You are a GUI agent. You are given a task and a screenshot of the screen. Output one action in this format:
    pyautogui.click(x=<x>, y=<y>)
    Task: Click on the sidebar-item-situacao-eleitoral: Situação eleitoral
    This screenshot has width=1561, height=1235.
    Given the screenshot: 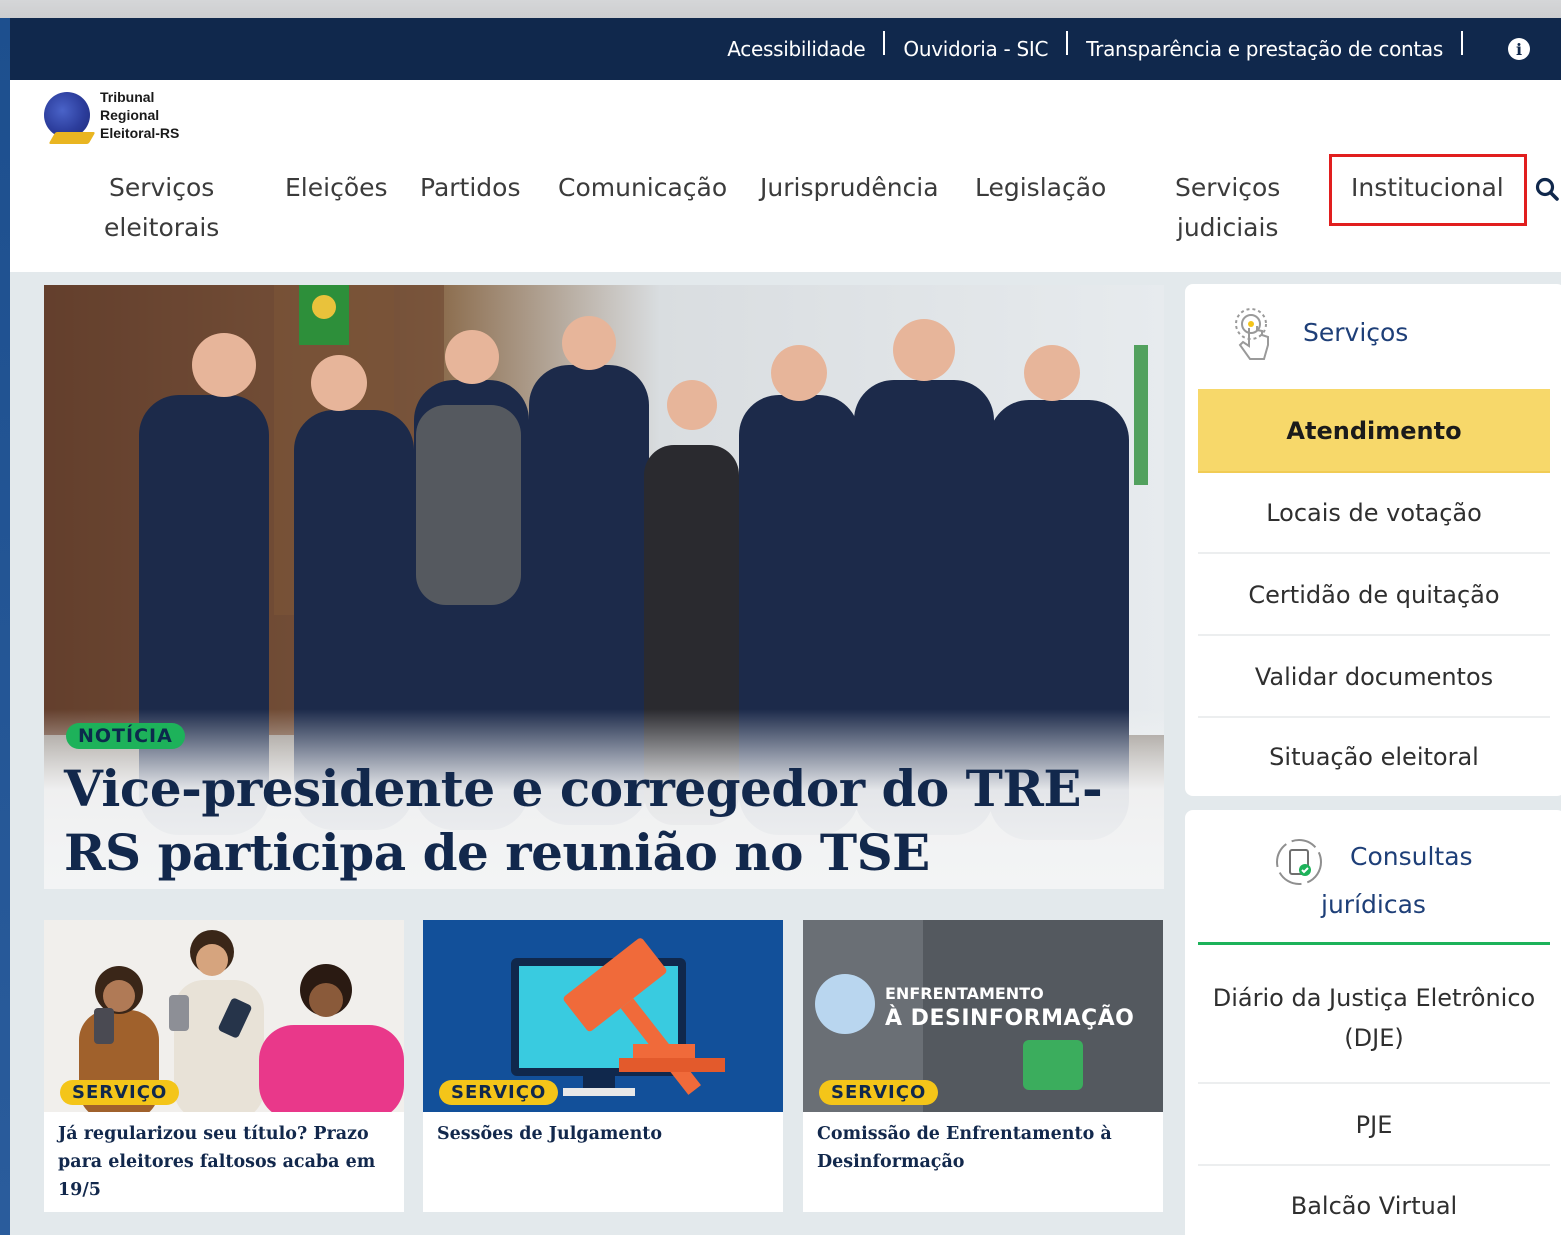 What is the action you would take?
    pyautogui.click(x=1374, y=757)
    